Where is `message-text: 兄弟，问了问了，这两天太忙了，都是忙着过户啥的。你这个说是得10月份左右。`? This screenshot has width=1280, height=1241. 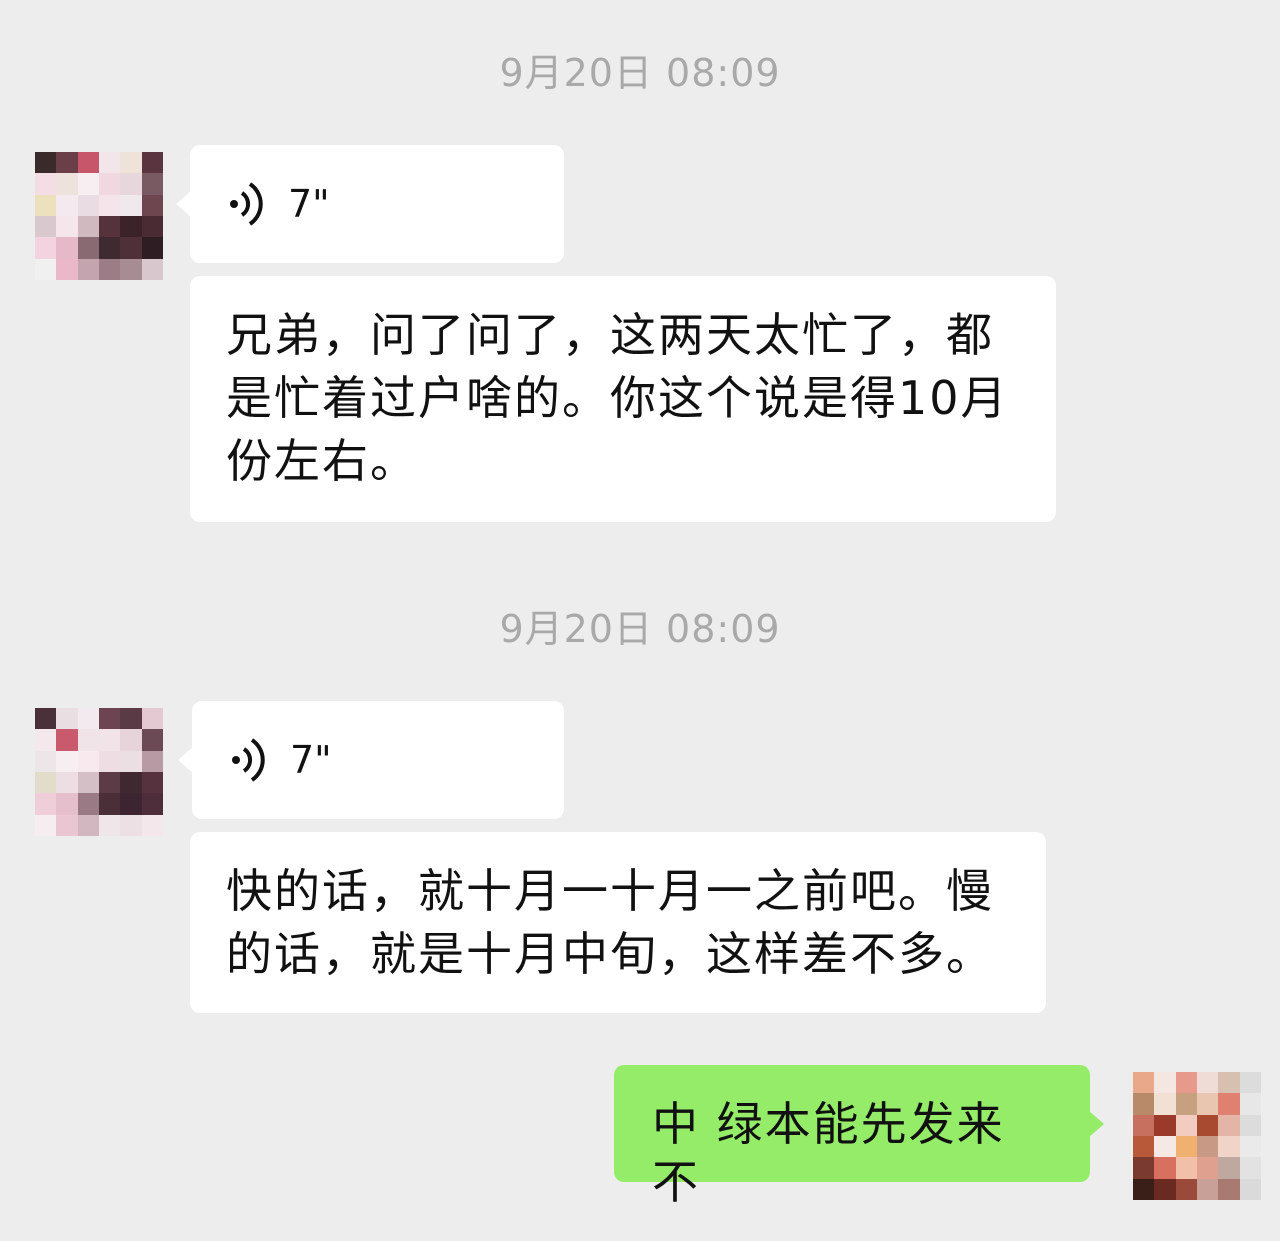 message-text: 兄弟，问了问了，这两天太忙了，都是忙着过户啥的。你这个说是得10月份左右。 is located at coordinates (617, 398).